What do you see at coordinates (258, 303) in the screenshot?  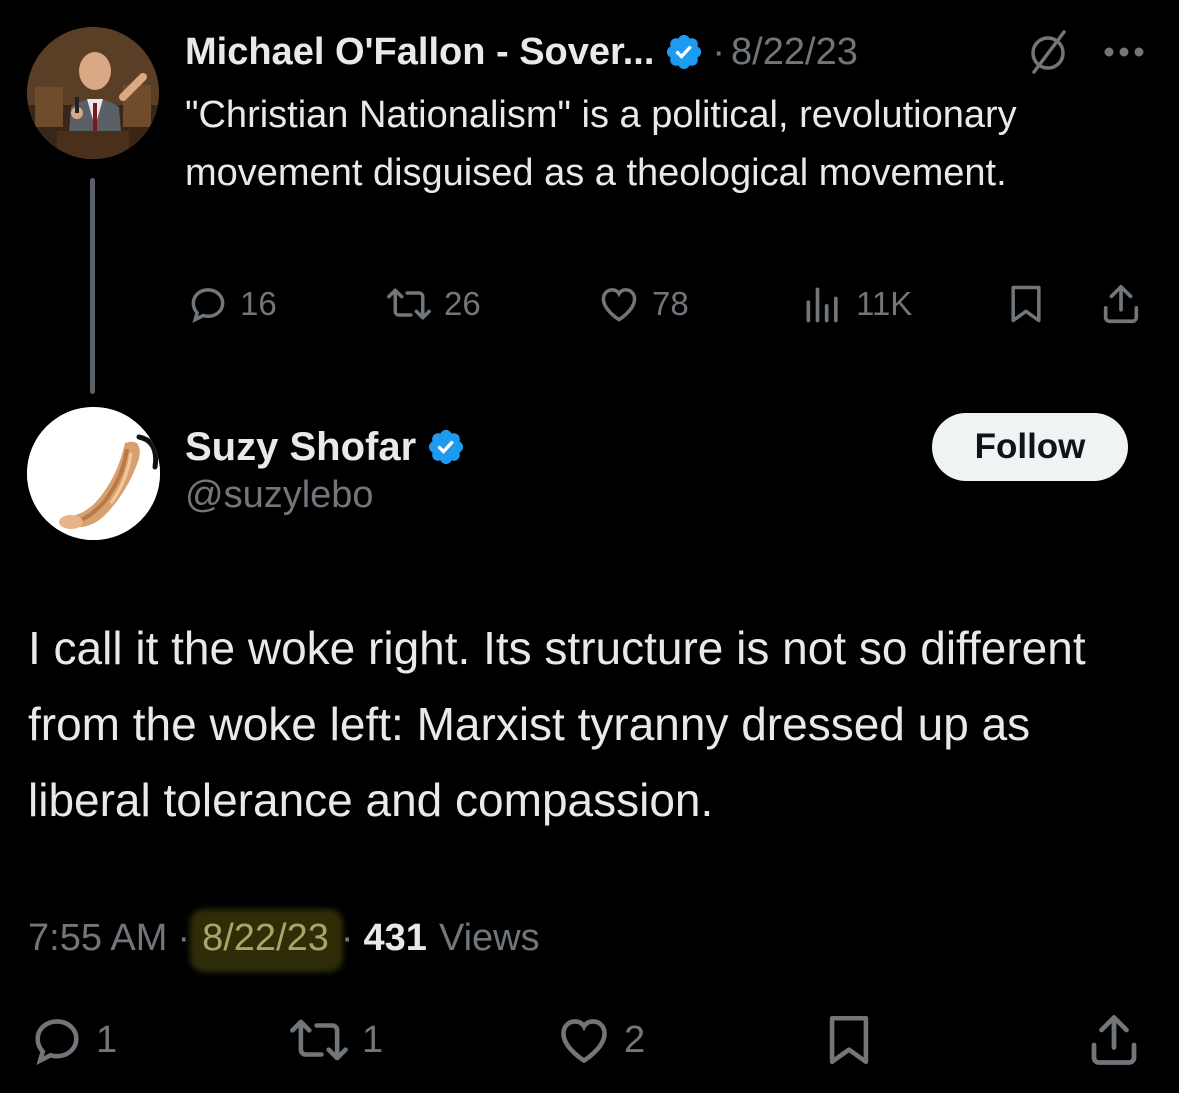 I see `parent-reply-count: 16` at bounding box center [258, 303].